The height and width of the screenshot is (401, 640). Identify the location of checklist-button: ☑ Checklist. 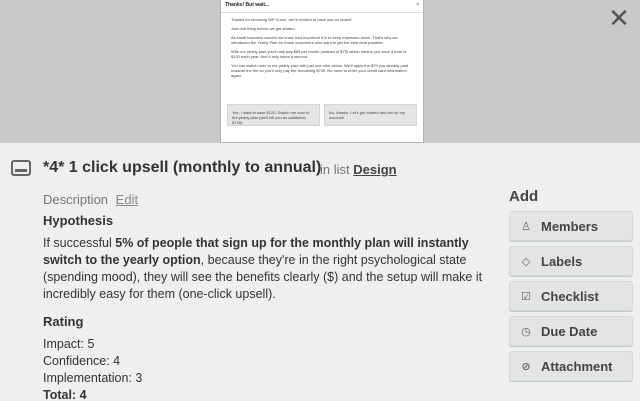
(571, 296).